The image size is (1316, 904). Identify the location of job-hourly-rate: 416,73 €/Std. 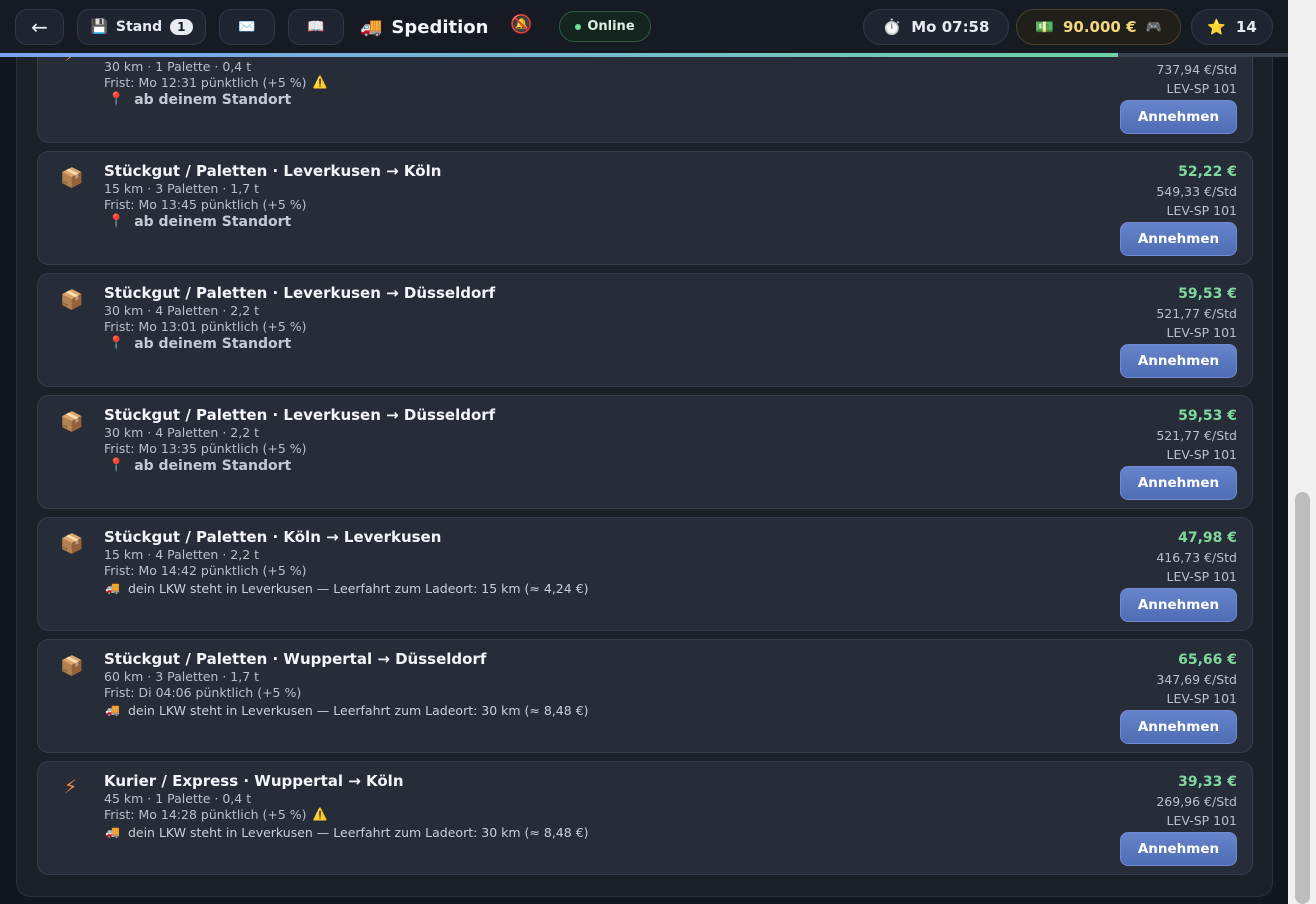
(1196, 557).